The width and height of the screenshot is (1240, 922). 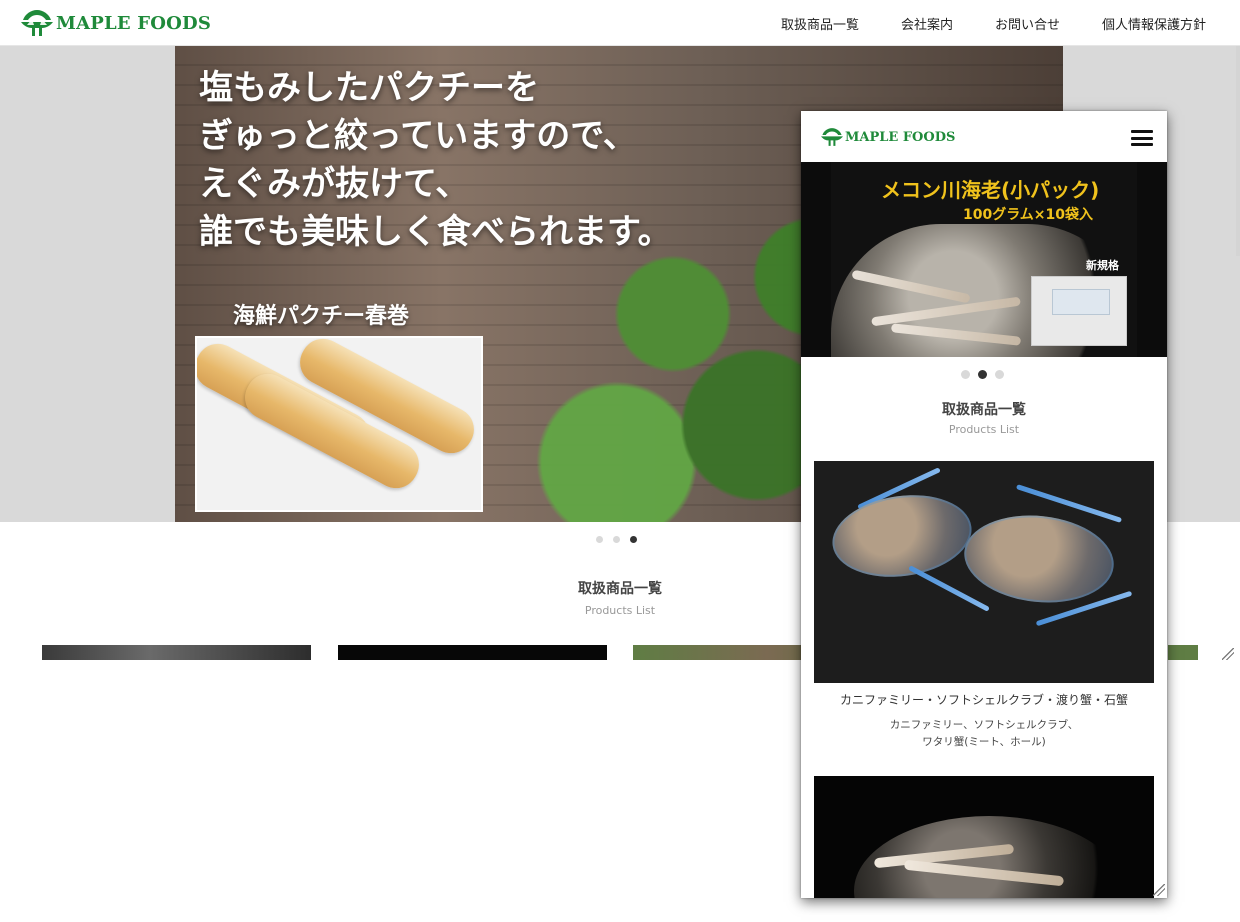 What do you see at coordinates (927, 23) in the screenshot?
I see `nav-company: 会社案内` at bounding box center [927, 23].